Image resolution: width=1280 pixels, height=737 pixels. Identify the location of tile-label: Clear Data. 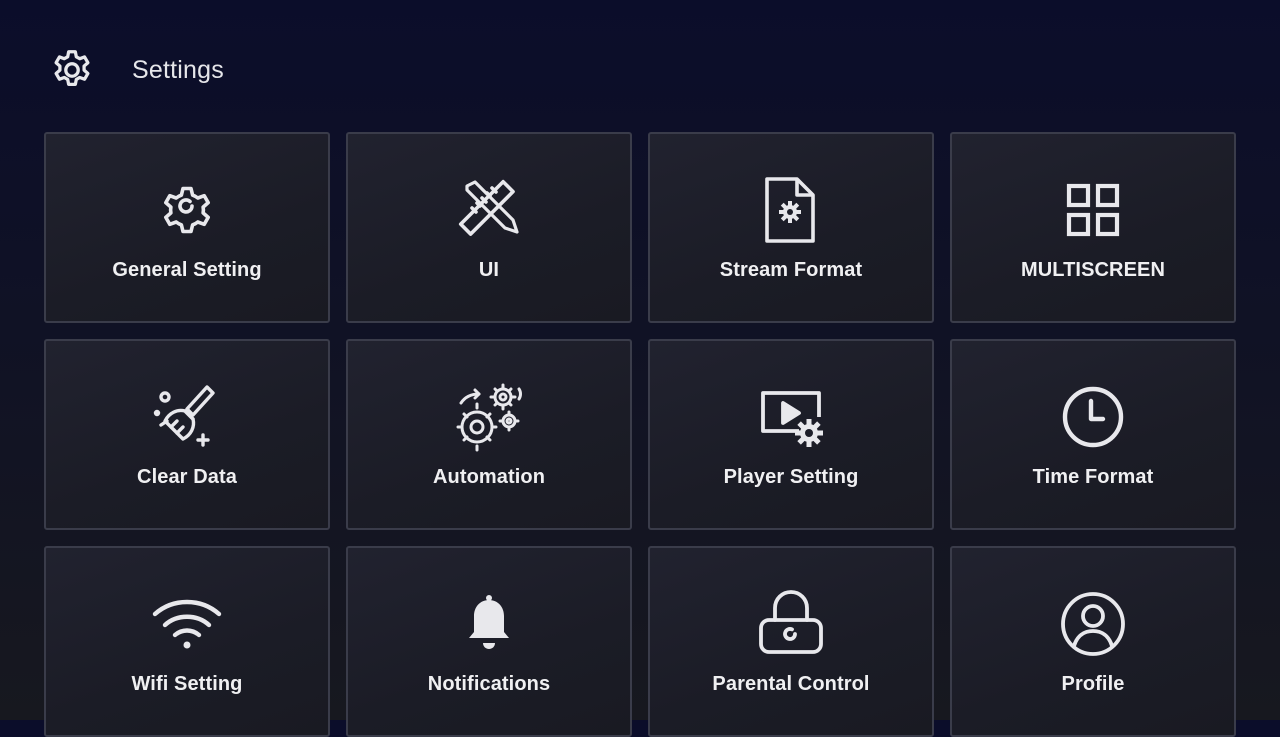
(187, 477).